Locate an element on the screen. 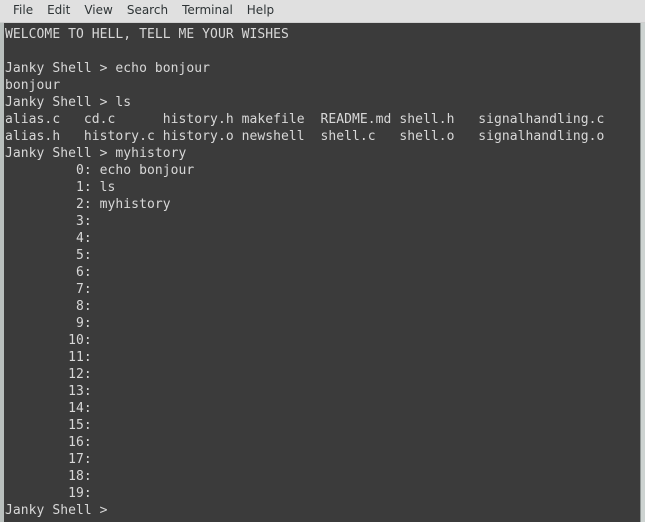 This screenshot has width=645, height=522. terminal-line: 18: is located at coordinates (48, 476).